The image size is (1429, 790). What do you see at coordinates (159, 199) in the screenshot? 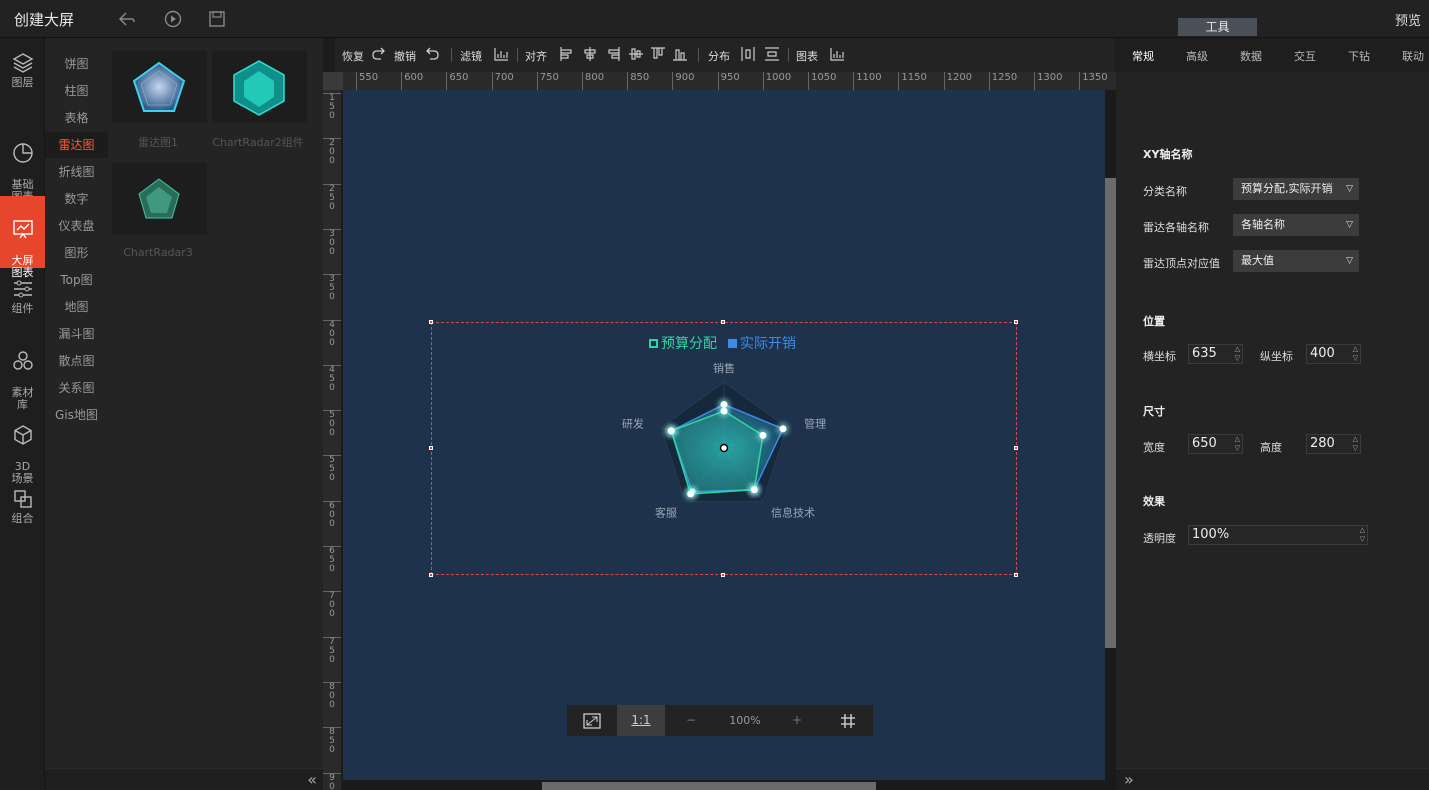
I see `thumb-radar3` at bounding box center [159, 199].